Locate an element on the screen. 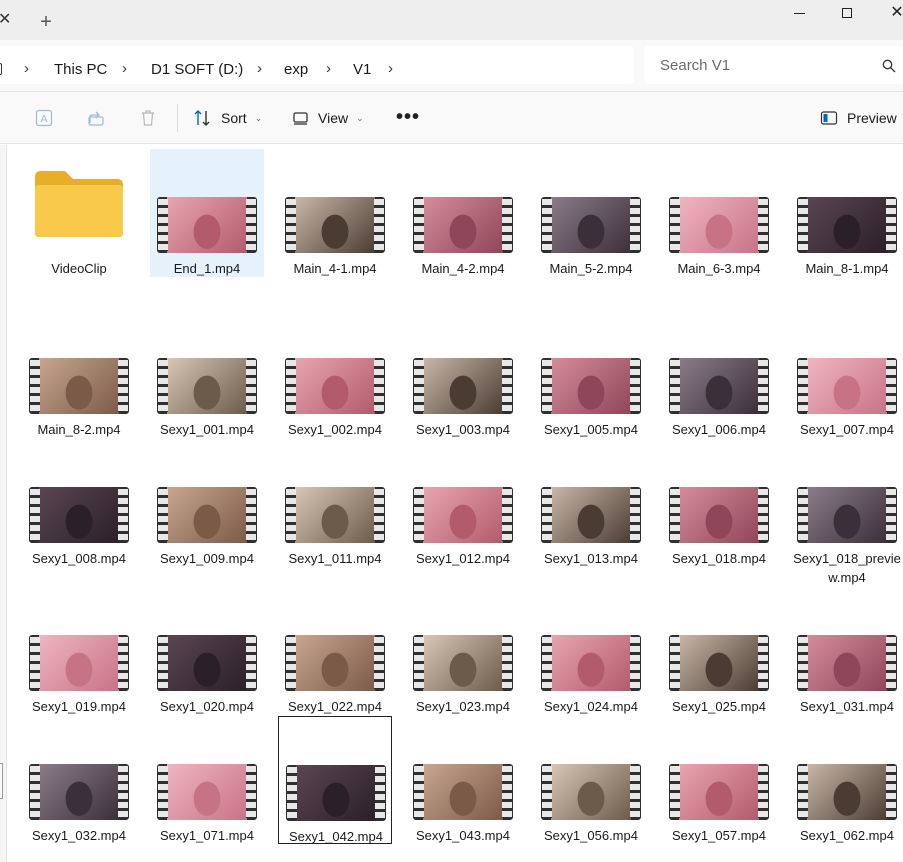  file-item: Sexy1_009.mp4 is located at coordinates (207, 503).